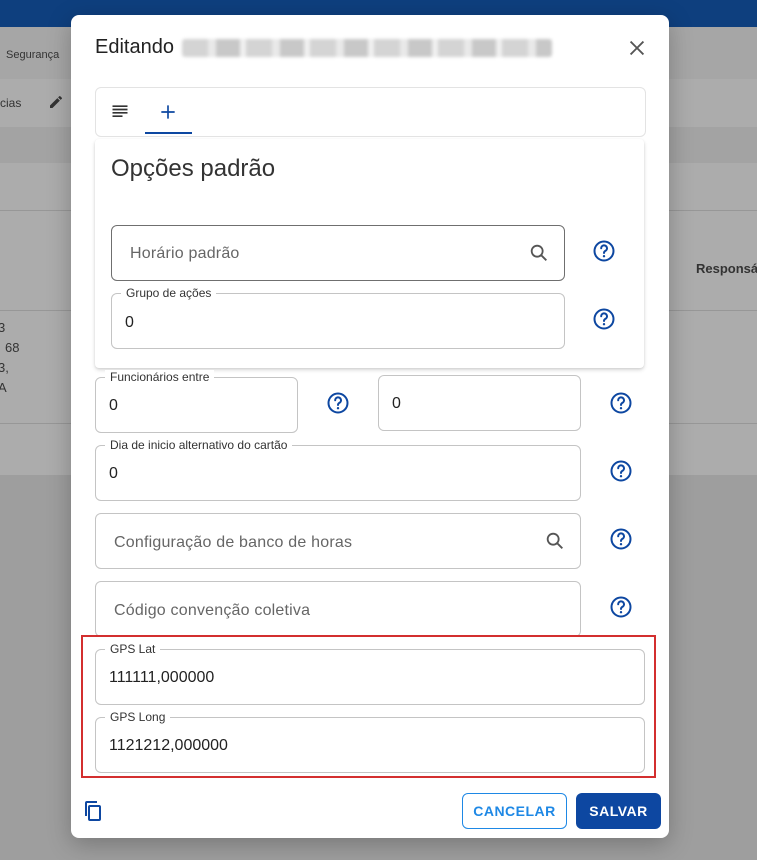 Image resolution: width=757 pixels, height=860 pixels. I want to click on funcionarios-entre-max-field: 0, so click(479, 403).